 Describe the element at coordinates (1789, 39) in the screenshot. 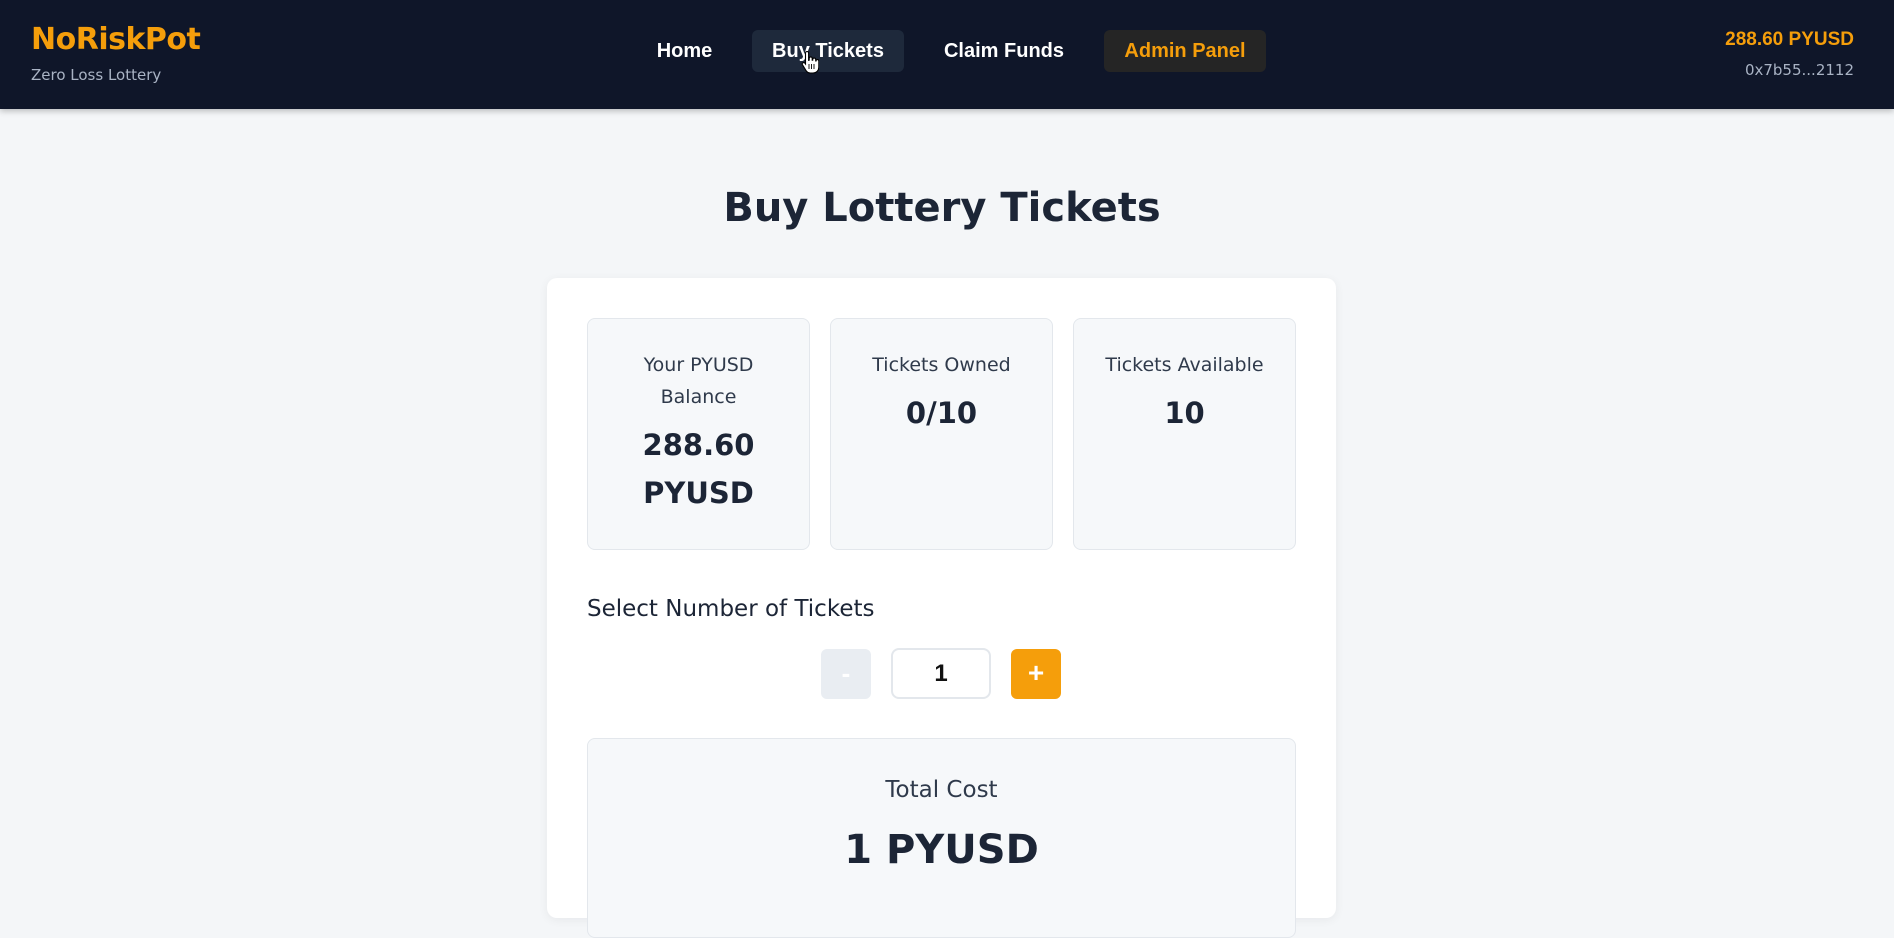

I see `wallet-balance: 288.60 PYUSD` at that location.